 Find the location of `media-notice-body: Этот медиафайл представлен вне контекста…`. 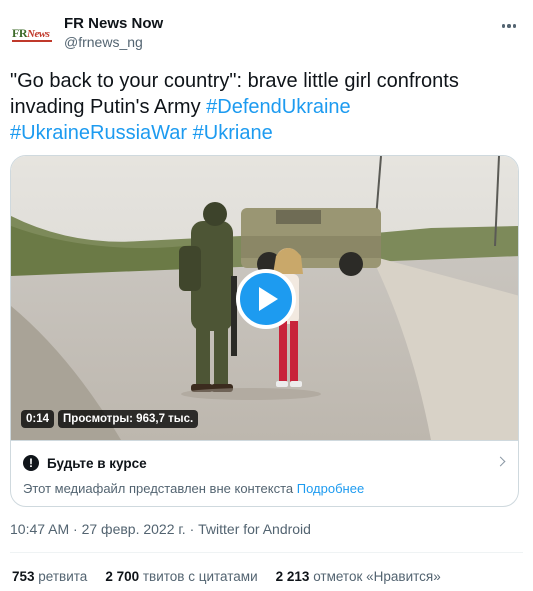

media-notice-body: Этот медиафайл представлен вне контекста… is located at coordinates (193, 488).